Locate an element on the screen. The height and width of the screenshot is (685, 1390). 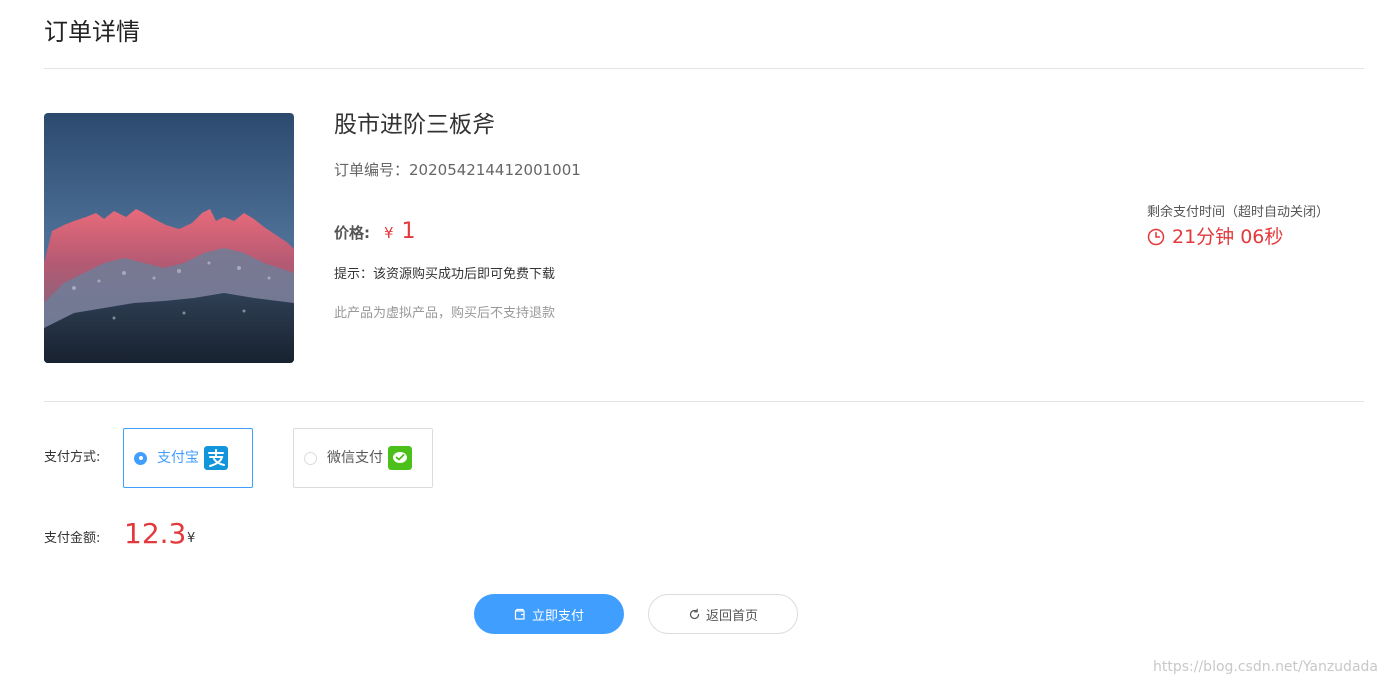
countdown-value-row: 21分钟 06秒 is located at coordinates (1238, 237).